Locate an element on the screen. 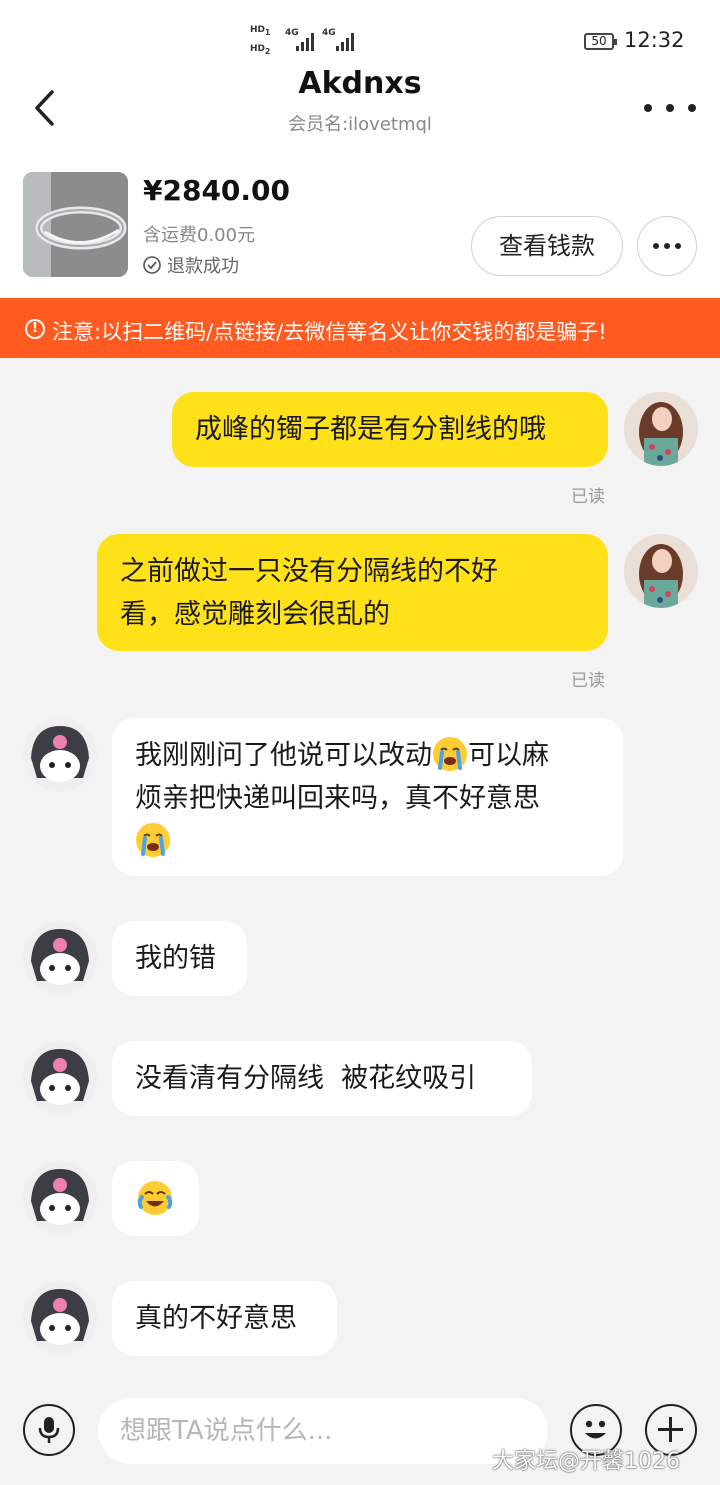  member-label: 会员名: is located at coordinates (318, 124).